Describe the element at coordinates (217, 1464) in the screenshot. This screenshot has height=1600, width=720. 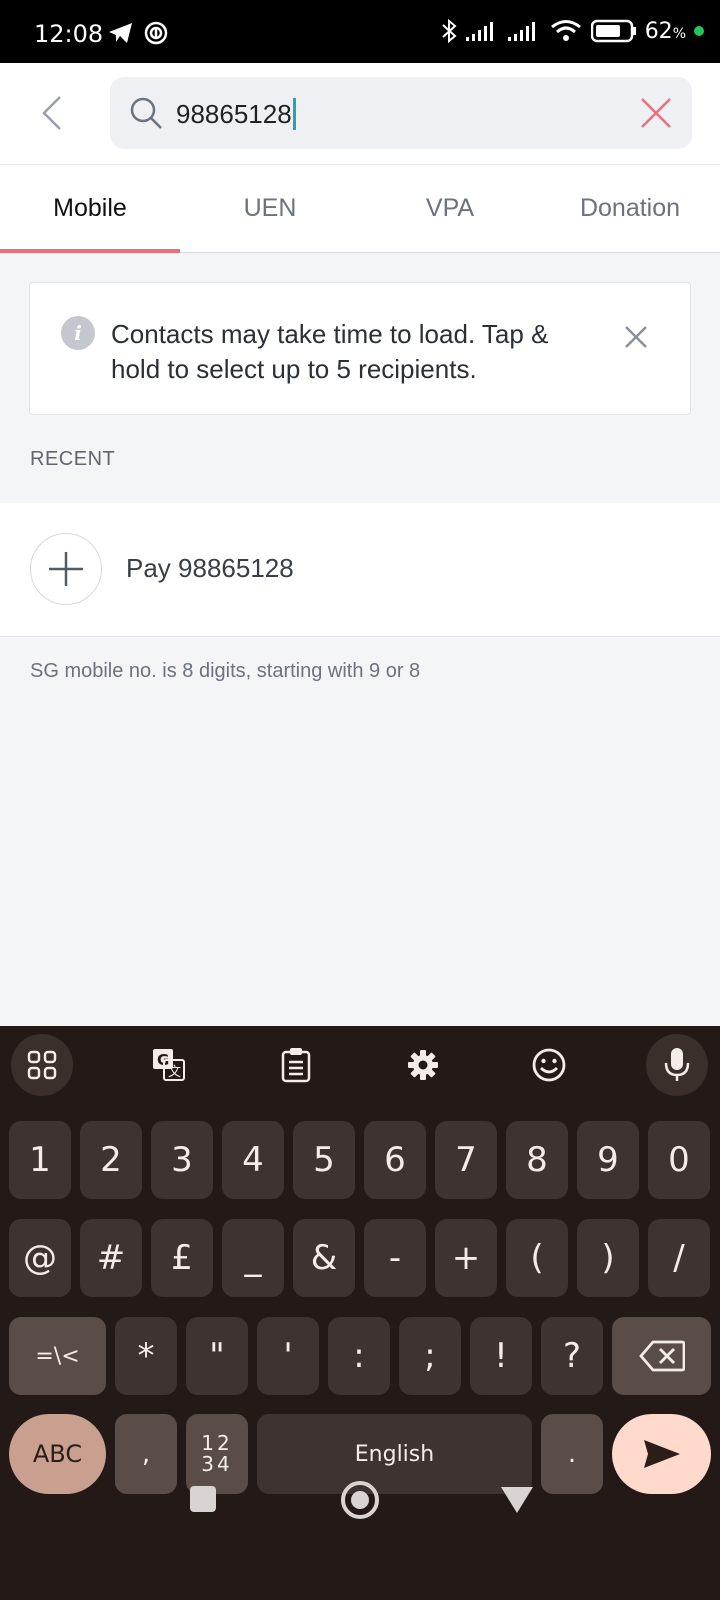
I see `numpad-label-bottom: 34` at that location.